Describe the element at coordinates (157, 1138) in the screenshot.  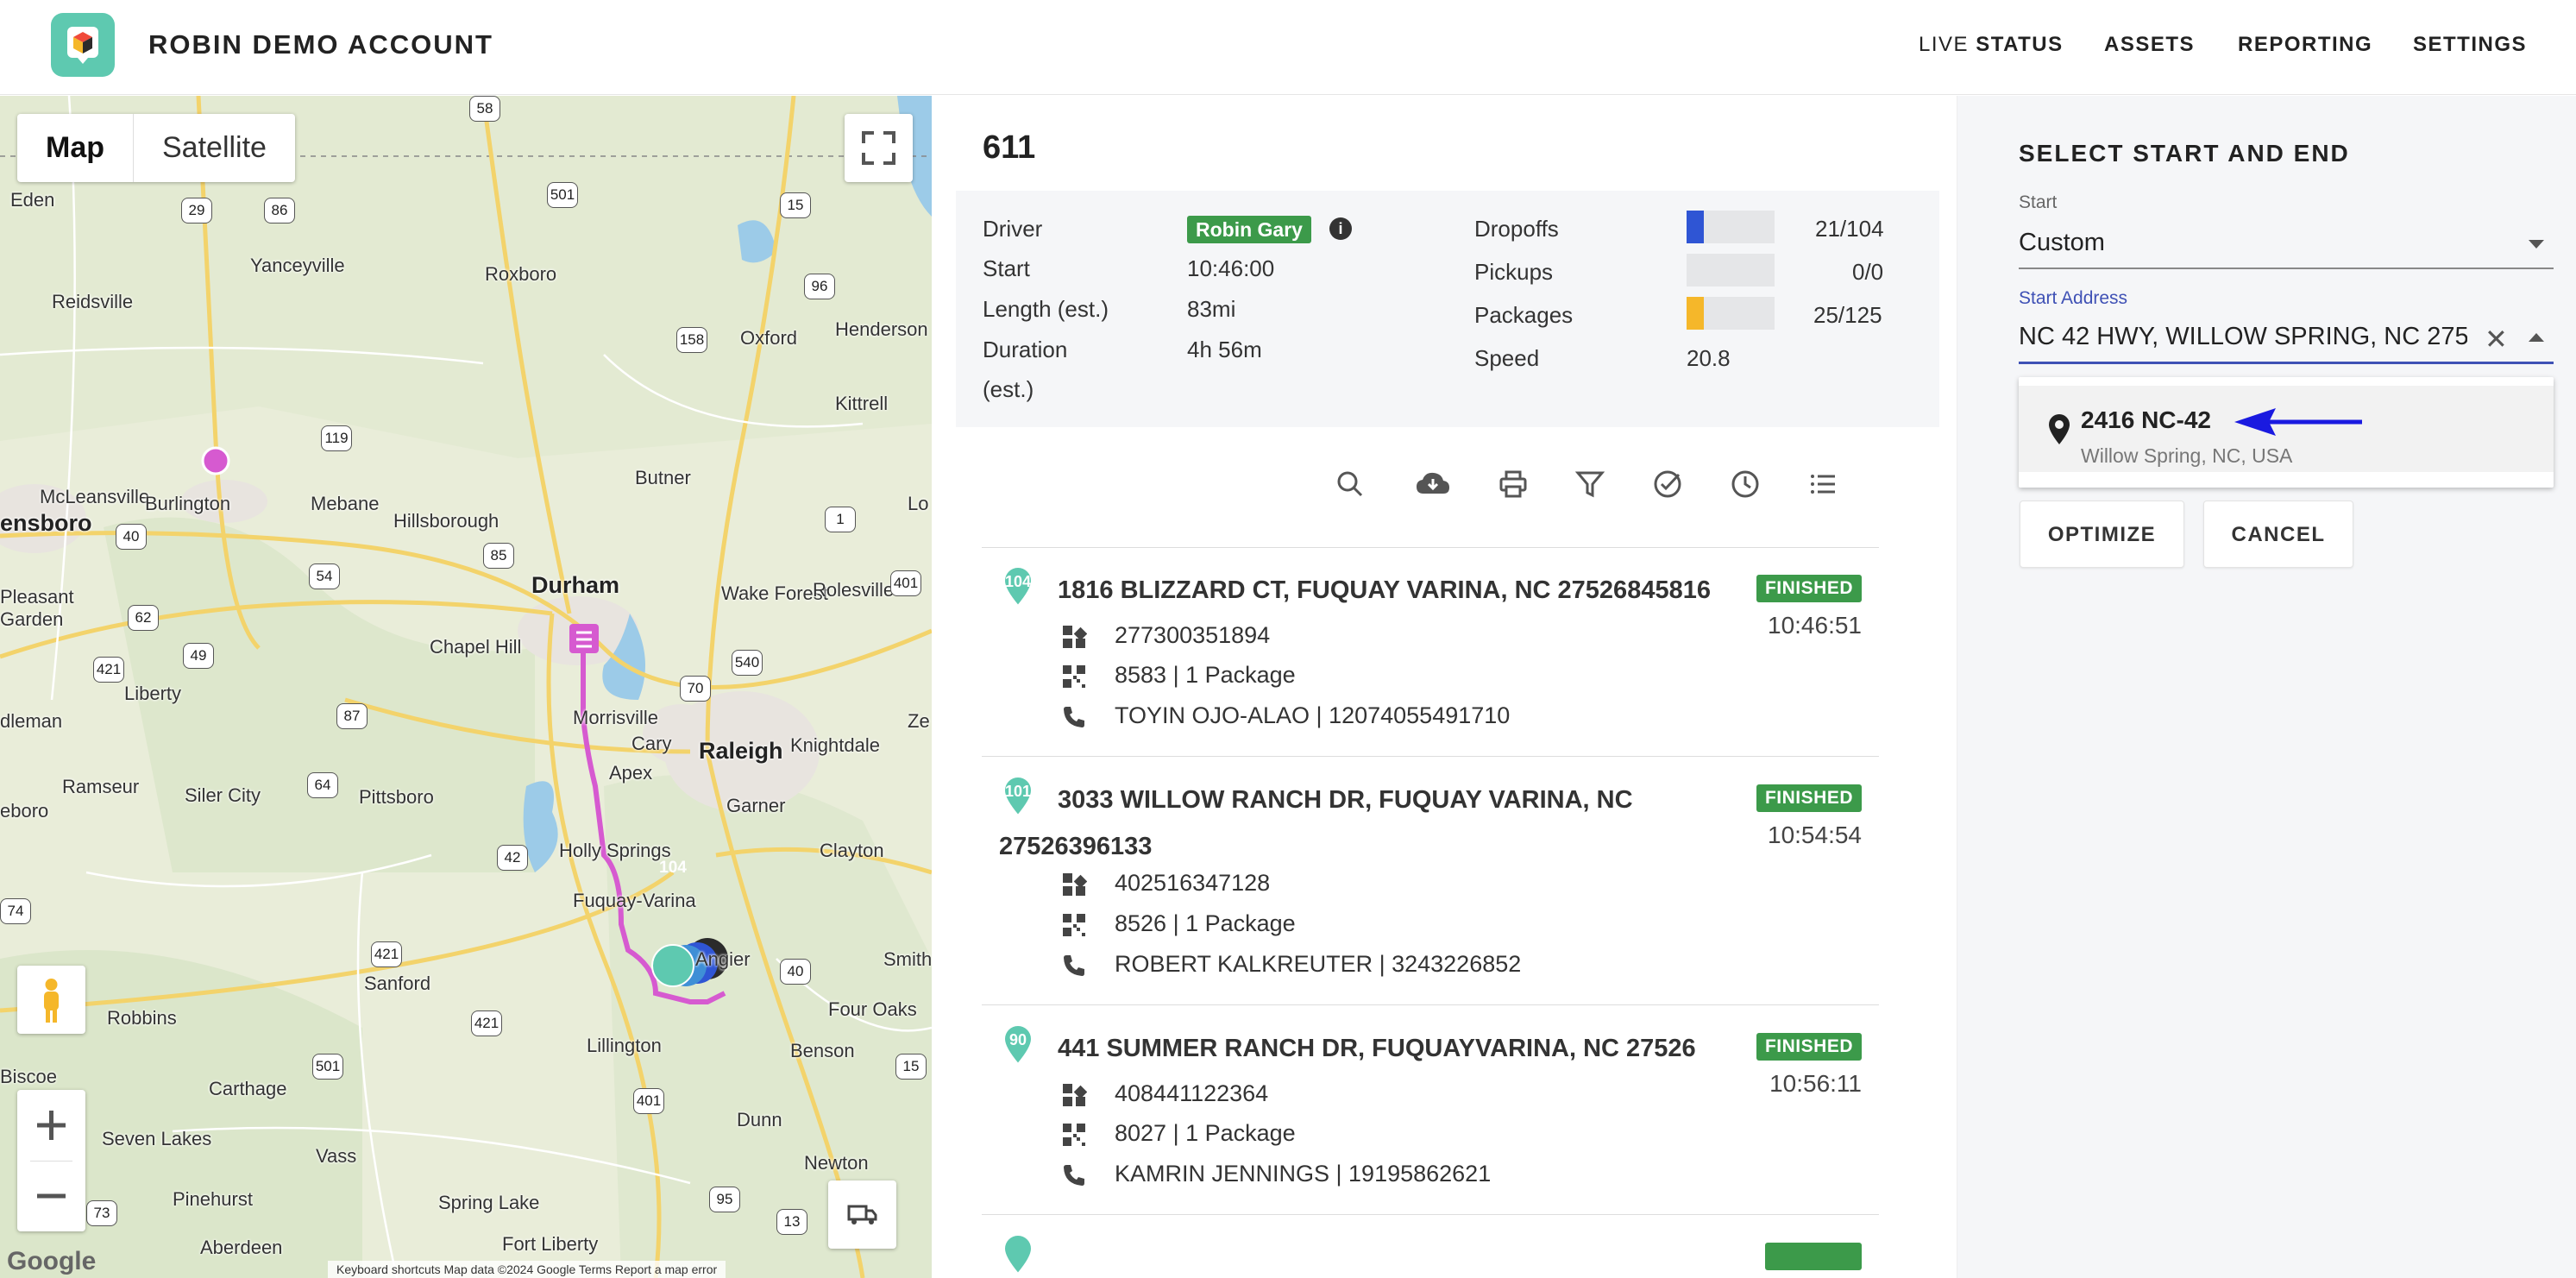
I see `map-city-label: Seven Lakes` at that location.